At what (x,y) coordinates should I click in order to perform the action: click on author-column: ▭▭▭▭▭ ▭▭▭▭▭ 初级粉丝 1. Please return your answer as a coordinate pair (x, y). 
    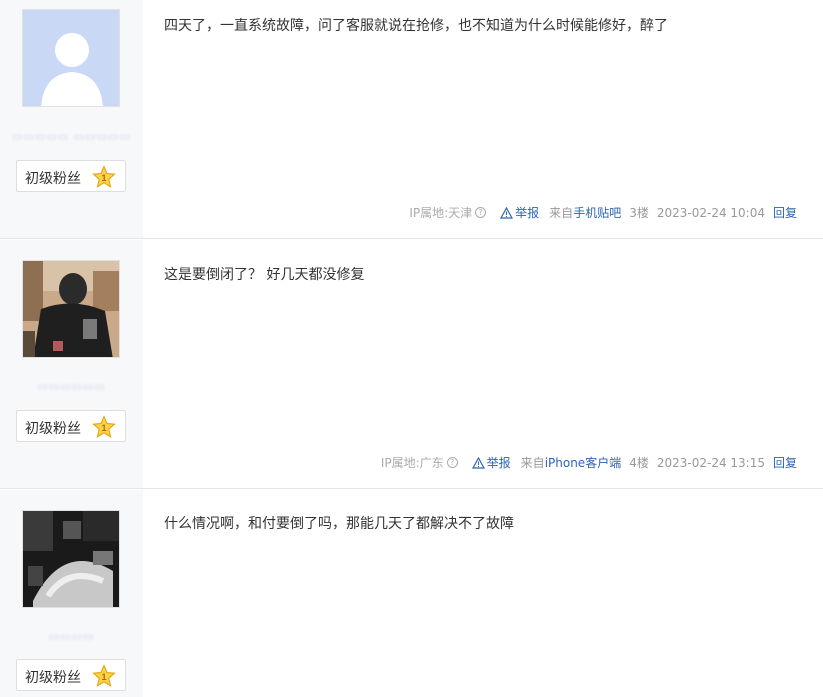
    Looking at the image, I should click on (71, 119).